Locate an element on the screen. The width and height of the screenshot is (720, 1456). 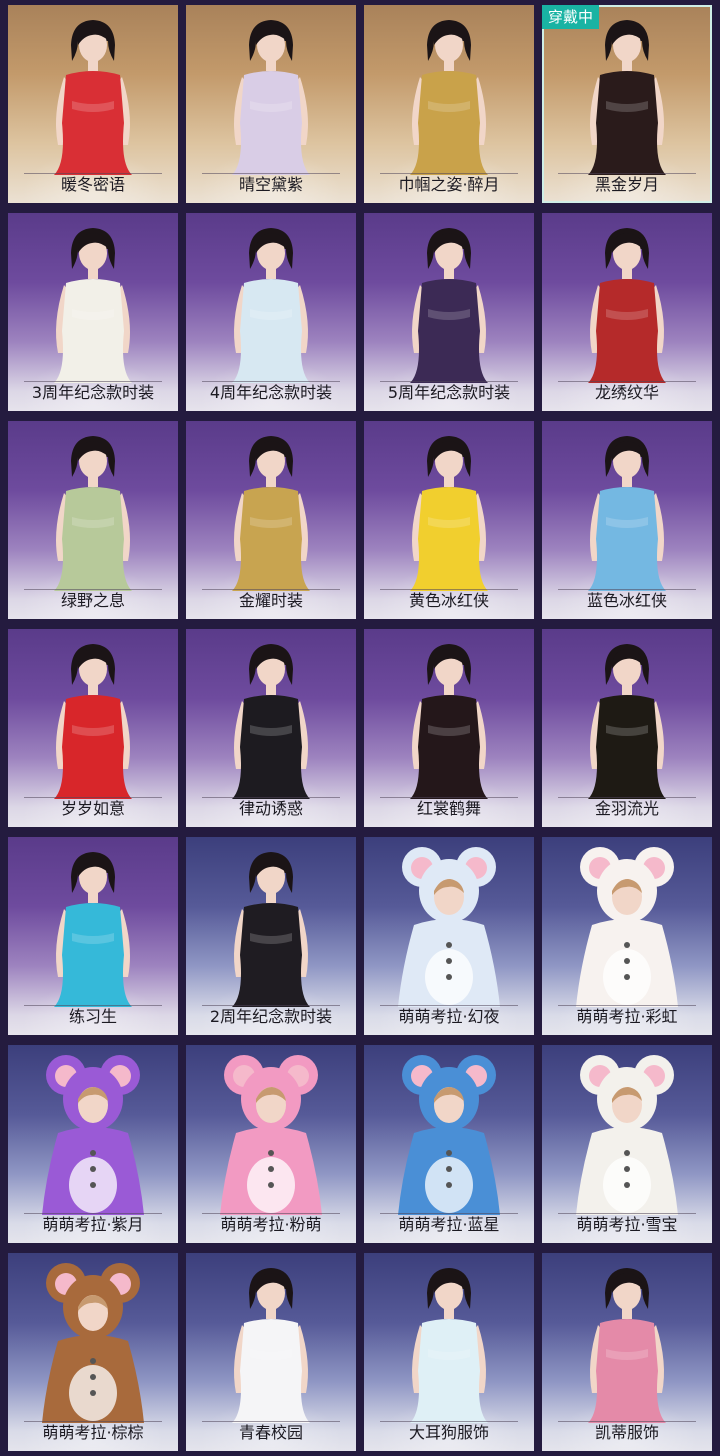
outfit-card: 黄色冰红侠 is located at coordinates (449, 520).